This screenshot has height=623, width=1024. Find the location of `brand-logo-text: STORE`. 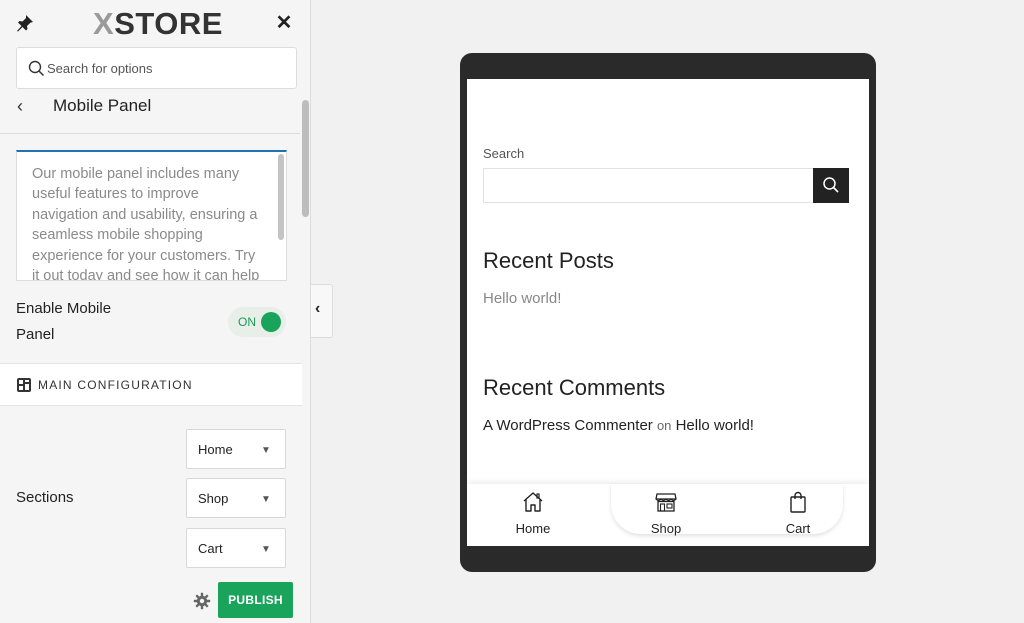

brand-logo-text: STORE is located at coordinates (168, 23).